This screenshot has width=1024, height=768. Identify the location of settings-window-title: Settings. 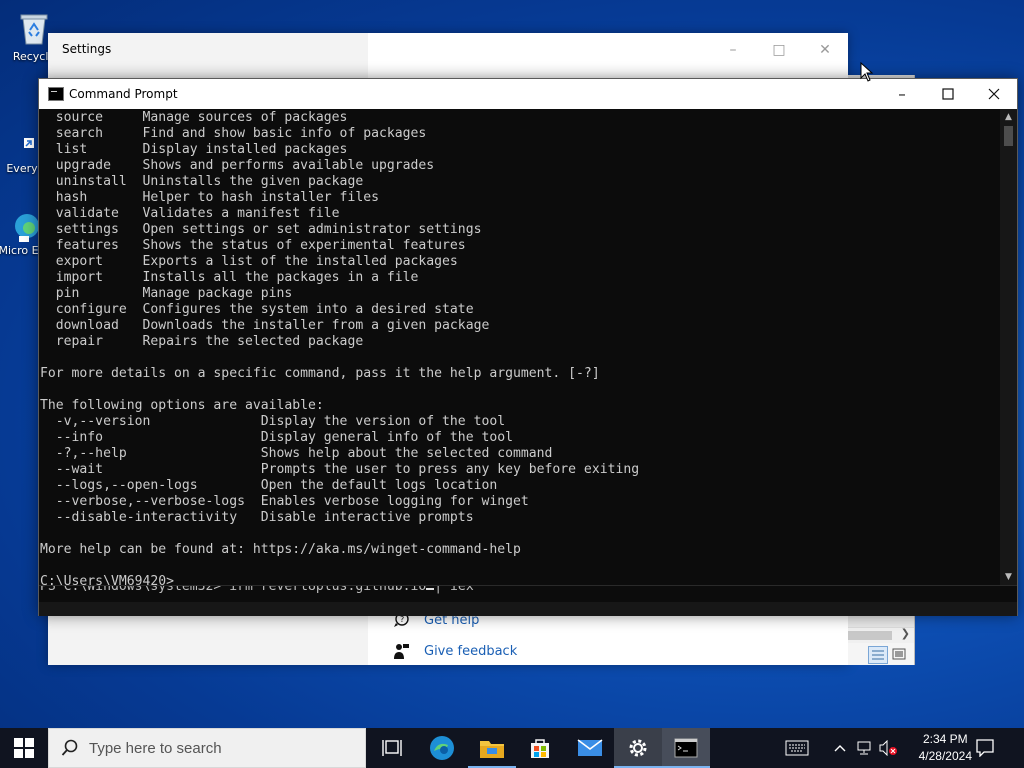
(87, 49).